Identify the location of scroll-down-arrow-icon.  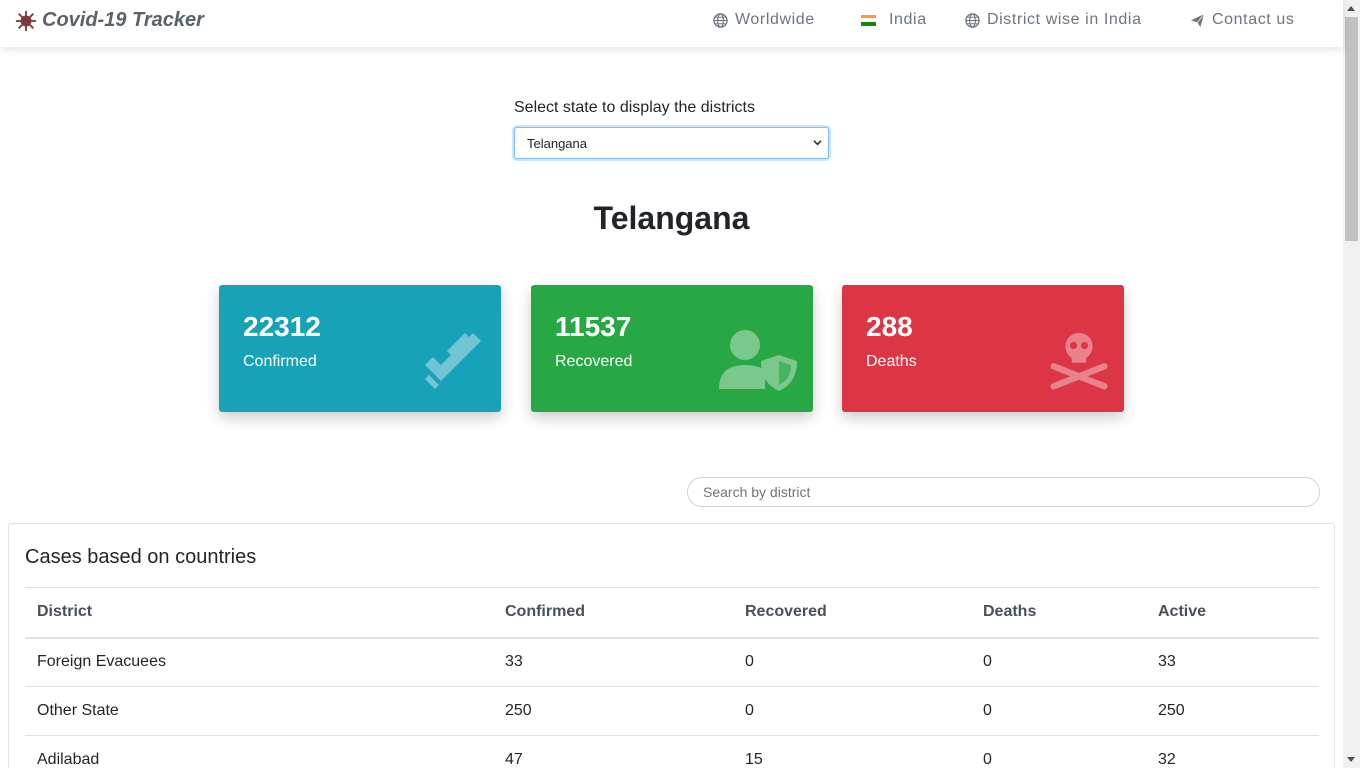
(1351, 759).